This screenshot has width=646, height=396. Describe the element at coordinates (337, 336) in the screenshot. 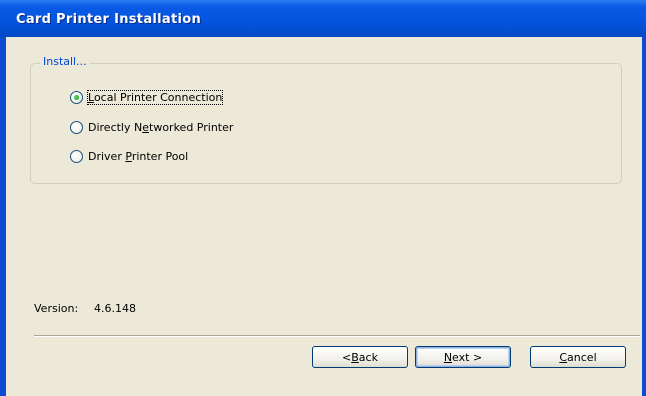

I see `separator-line` at that location.